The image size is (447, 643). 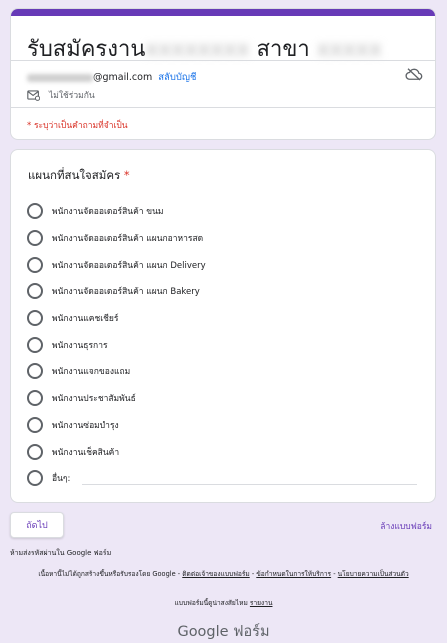 What do you see at coordinates (227, 318) in the screenshot?
I see `option-item: พนักงานแคชเชียร์` at bounding box center [227, 318].